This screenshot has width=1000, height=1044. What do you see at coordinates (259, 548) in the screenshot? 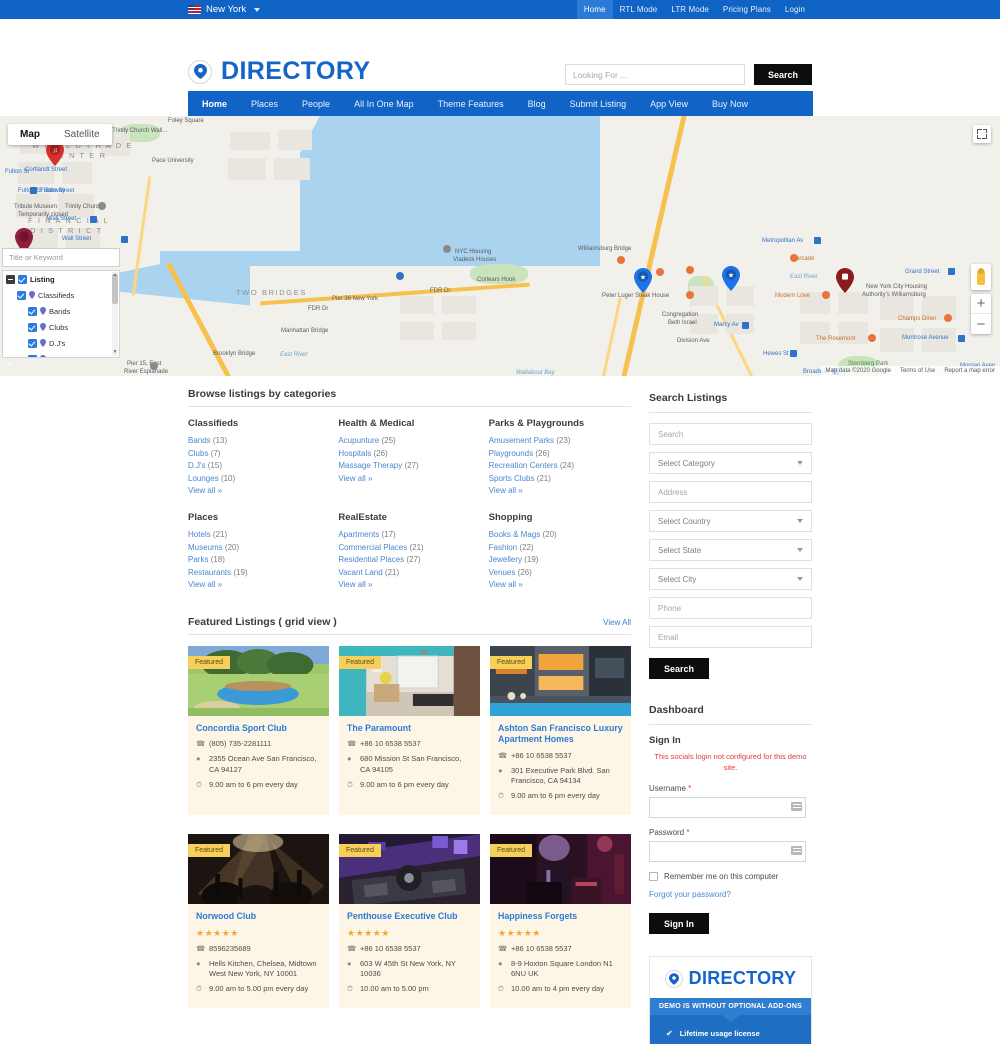
I see `category-link: Museums (20)` at bounding box center [259, 548].